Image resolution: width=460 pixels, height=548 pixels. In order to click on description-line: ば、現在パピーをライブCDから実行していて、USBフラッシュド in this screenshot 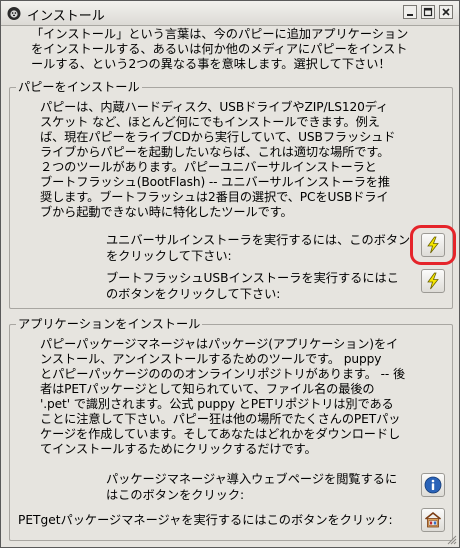, I will do `click(218, 137)`.